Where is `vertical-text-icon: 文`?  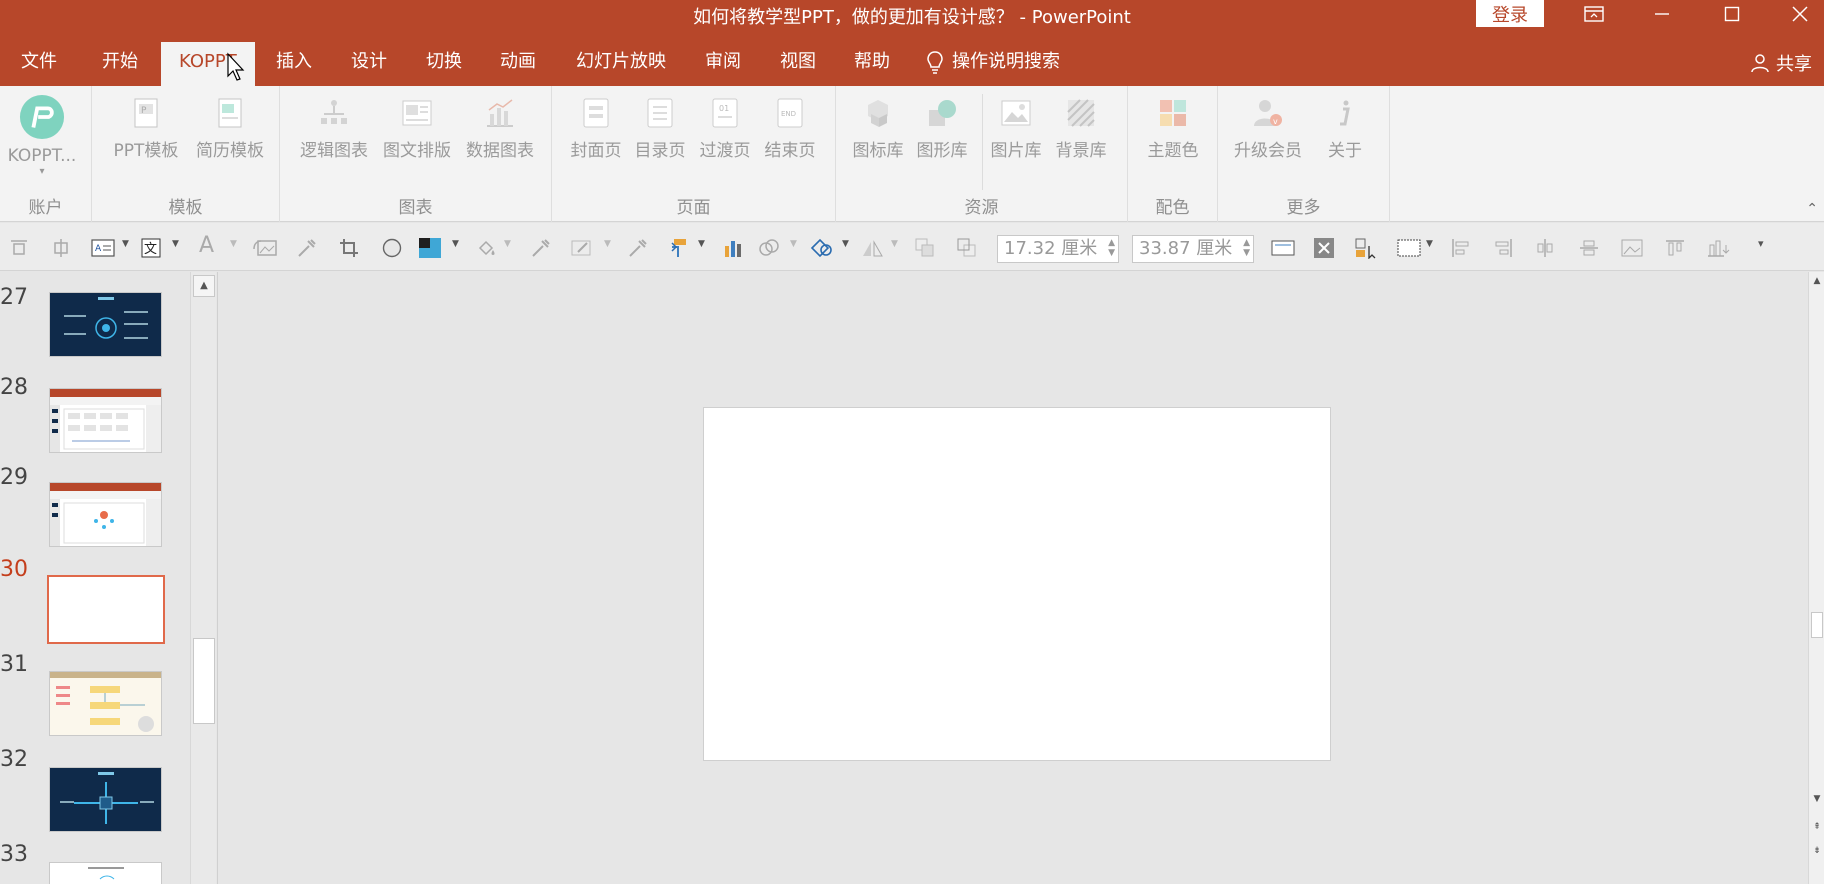 vertical-text-icon: 文 is located at coordinates (151, 248).